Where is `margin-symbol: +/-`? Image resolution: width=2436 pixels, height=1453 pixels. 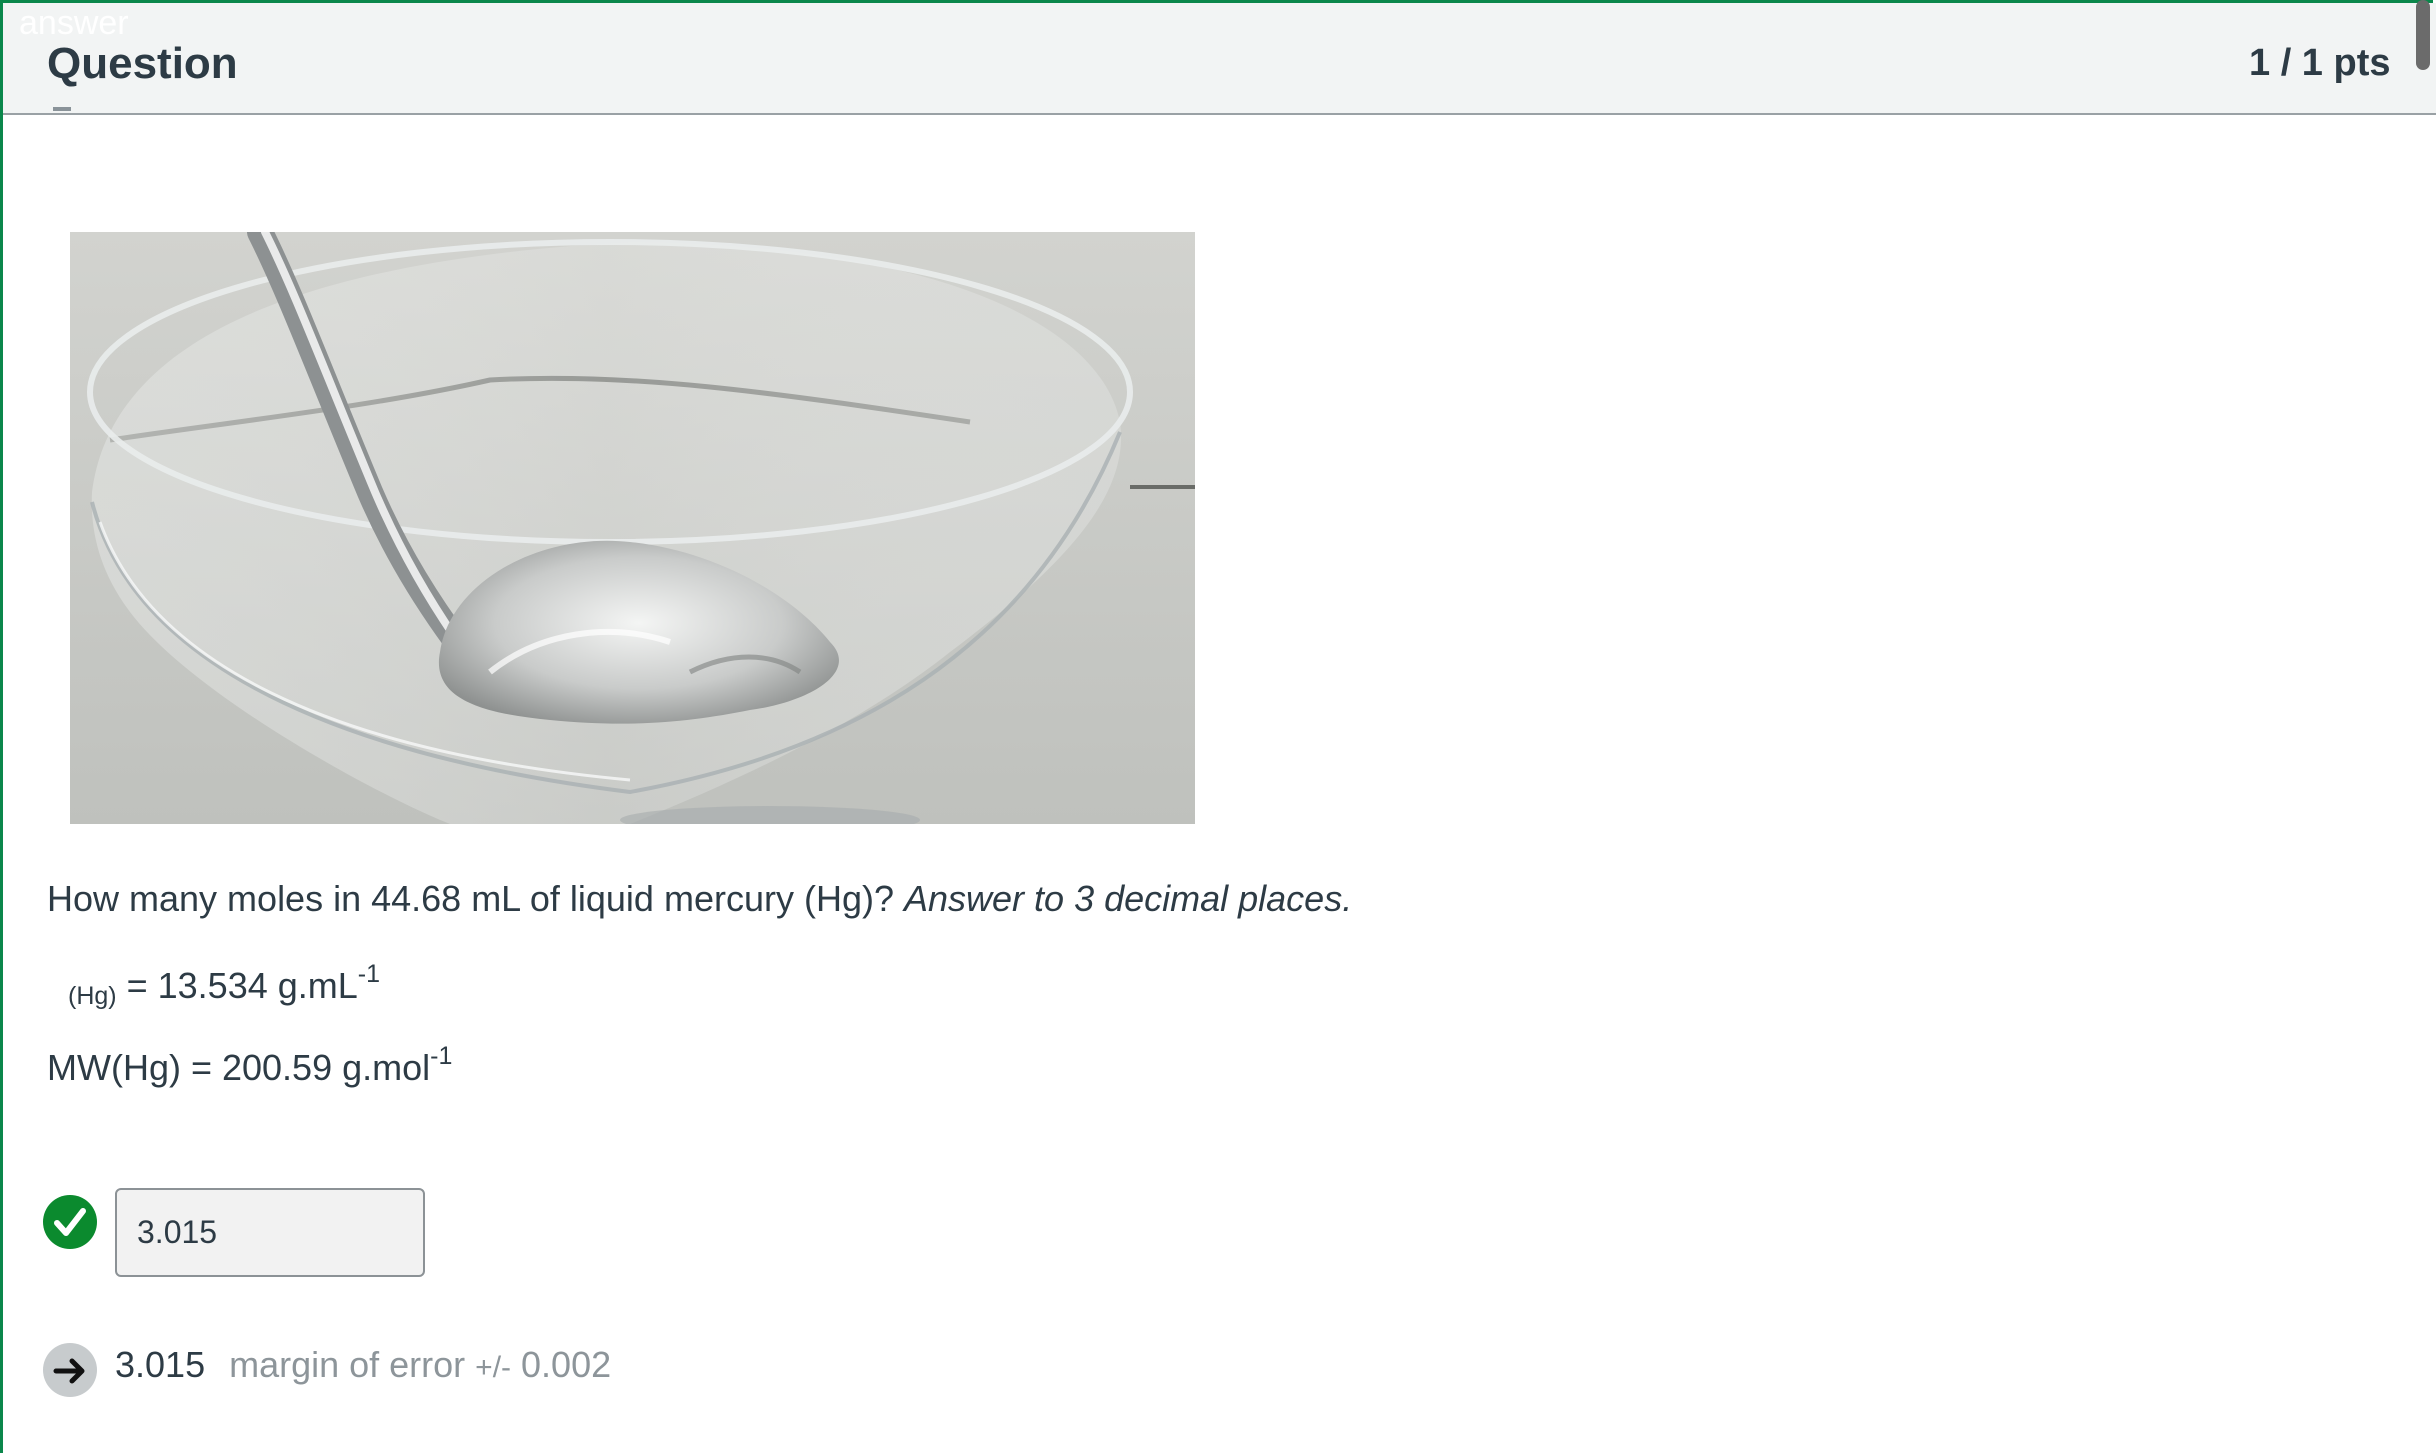 margin-symbol: +/- is located at coordinates (493, 1367).